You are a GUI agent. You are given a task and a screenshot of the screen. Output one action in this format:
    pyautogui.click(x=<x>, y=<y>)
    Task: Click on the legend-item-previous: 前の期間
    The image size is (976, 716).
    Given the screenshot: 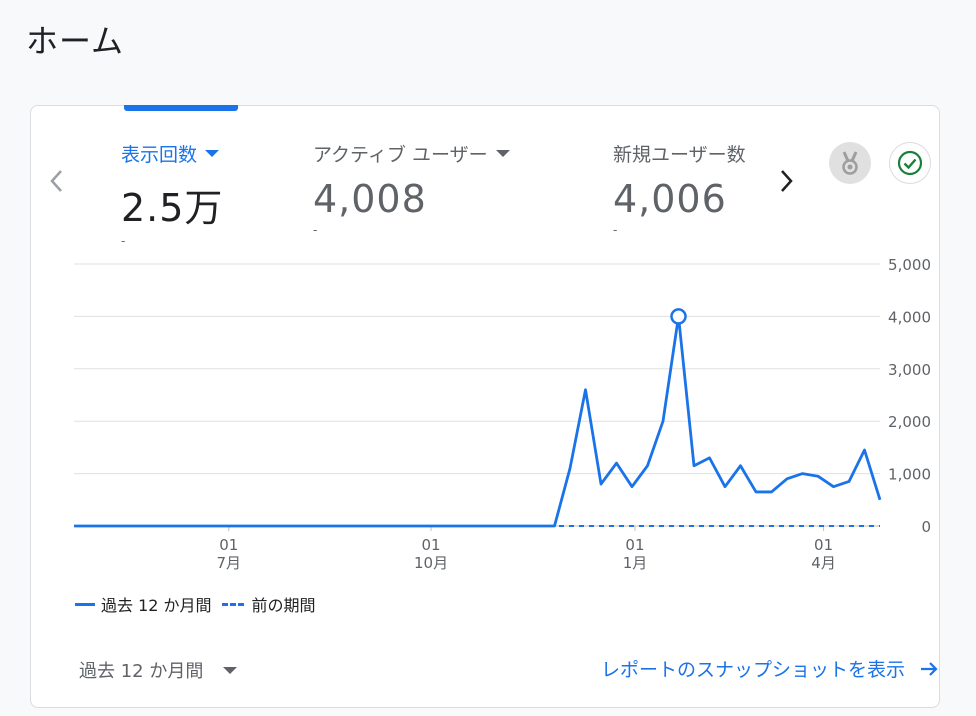 What is the action you would take?
    pyautogui.click(x=268, y=604)
    